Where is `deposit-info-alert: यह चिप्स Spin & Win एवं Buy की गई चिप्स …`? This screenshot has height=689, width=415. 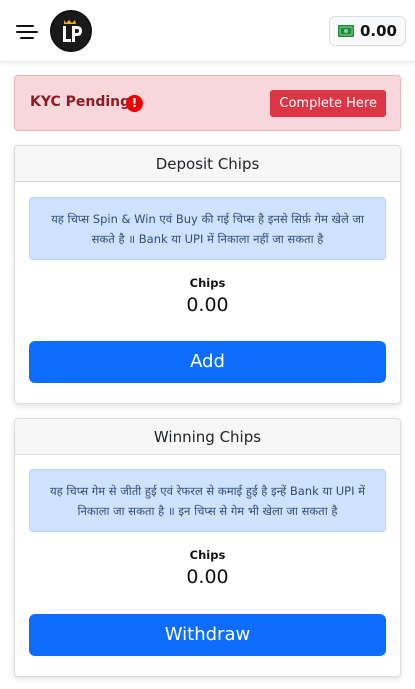
deposit-info-alert: यह चिप्स Spin & Win एवं Buy की गई चिप्स … is located at coordinates (207, 228).